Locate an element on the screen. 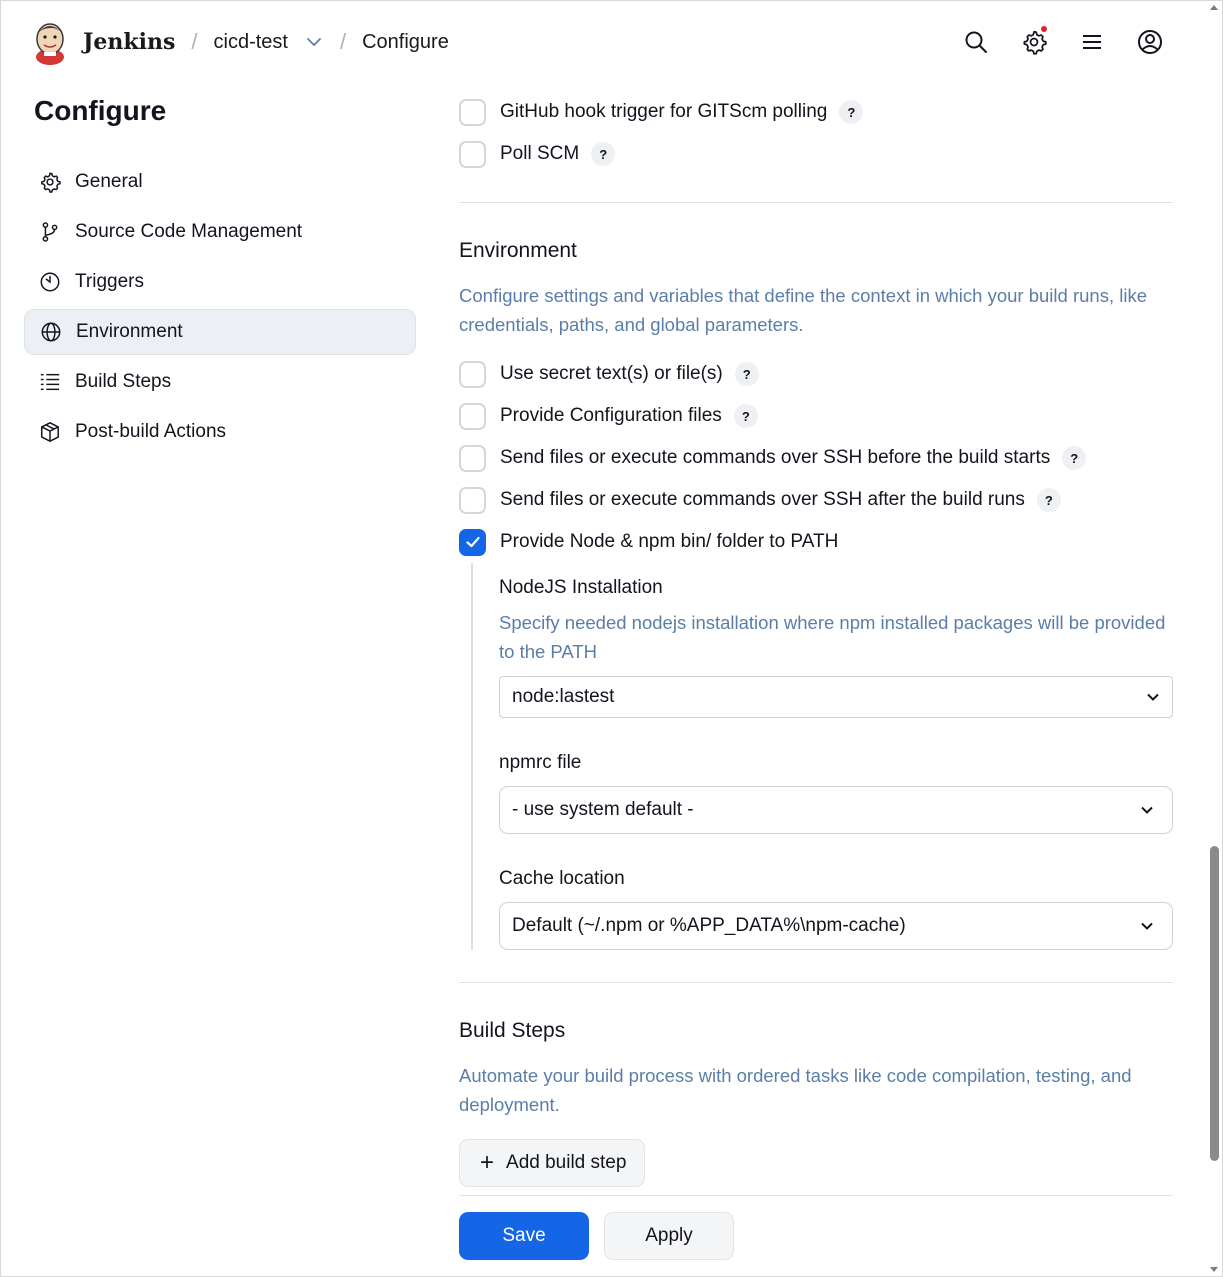  save-button: Save is located at coordinates (524, 1236).